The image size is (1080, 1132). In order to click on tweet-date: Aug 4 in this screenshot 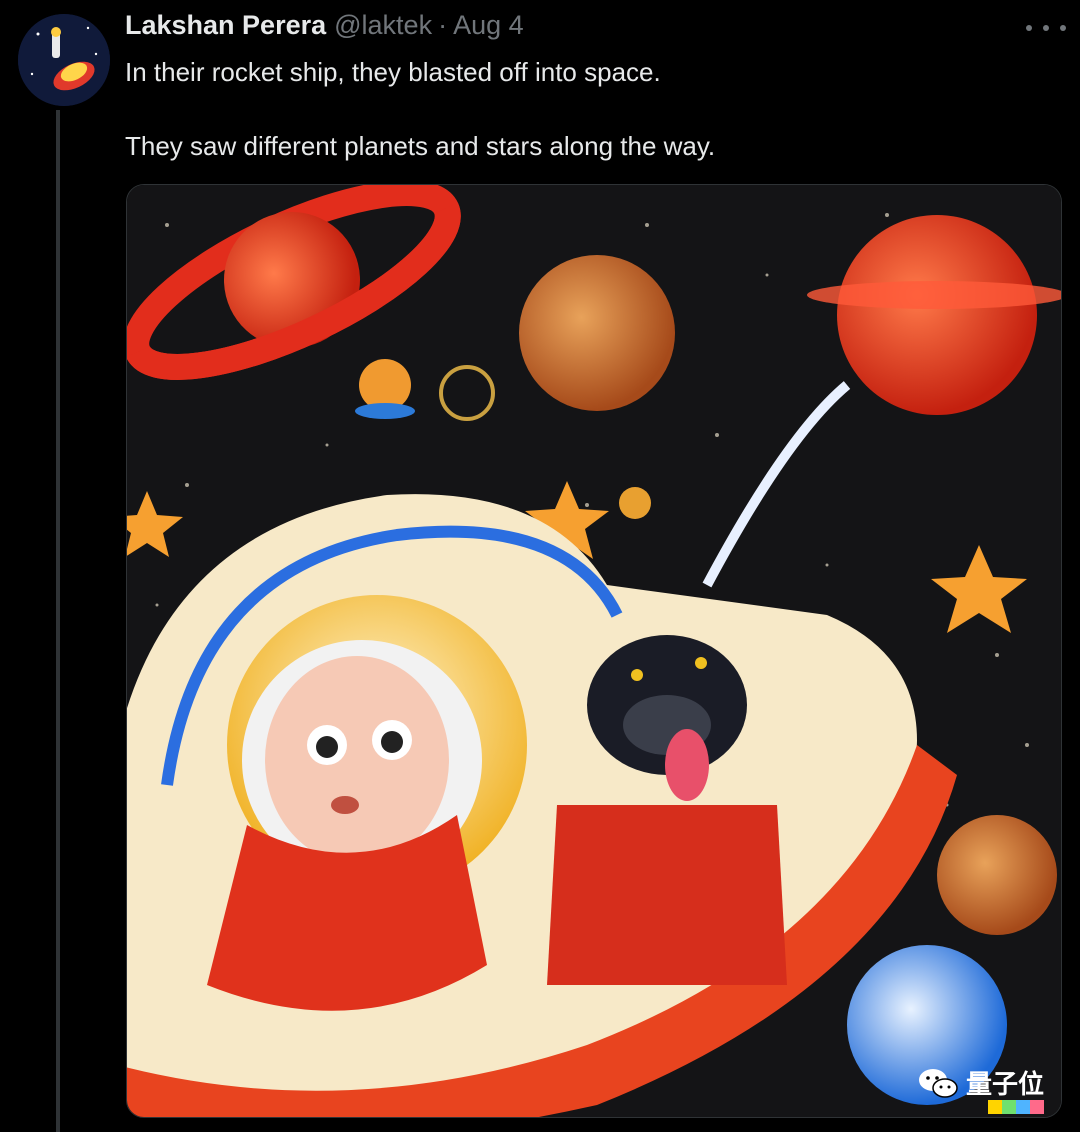, I will do `click(488, 25)`.